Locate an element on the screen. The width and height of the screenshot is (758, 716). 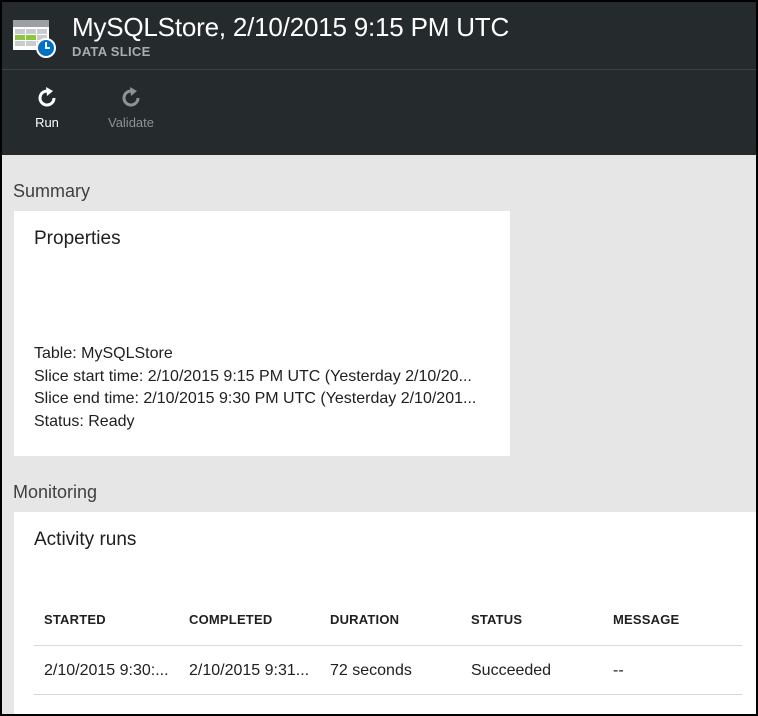
column-header-duration: DURATION is located at coordinates (390, 625).